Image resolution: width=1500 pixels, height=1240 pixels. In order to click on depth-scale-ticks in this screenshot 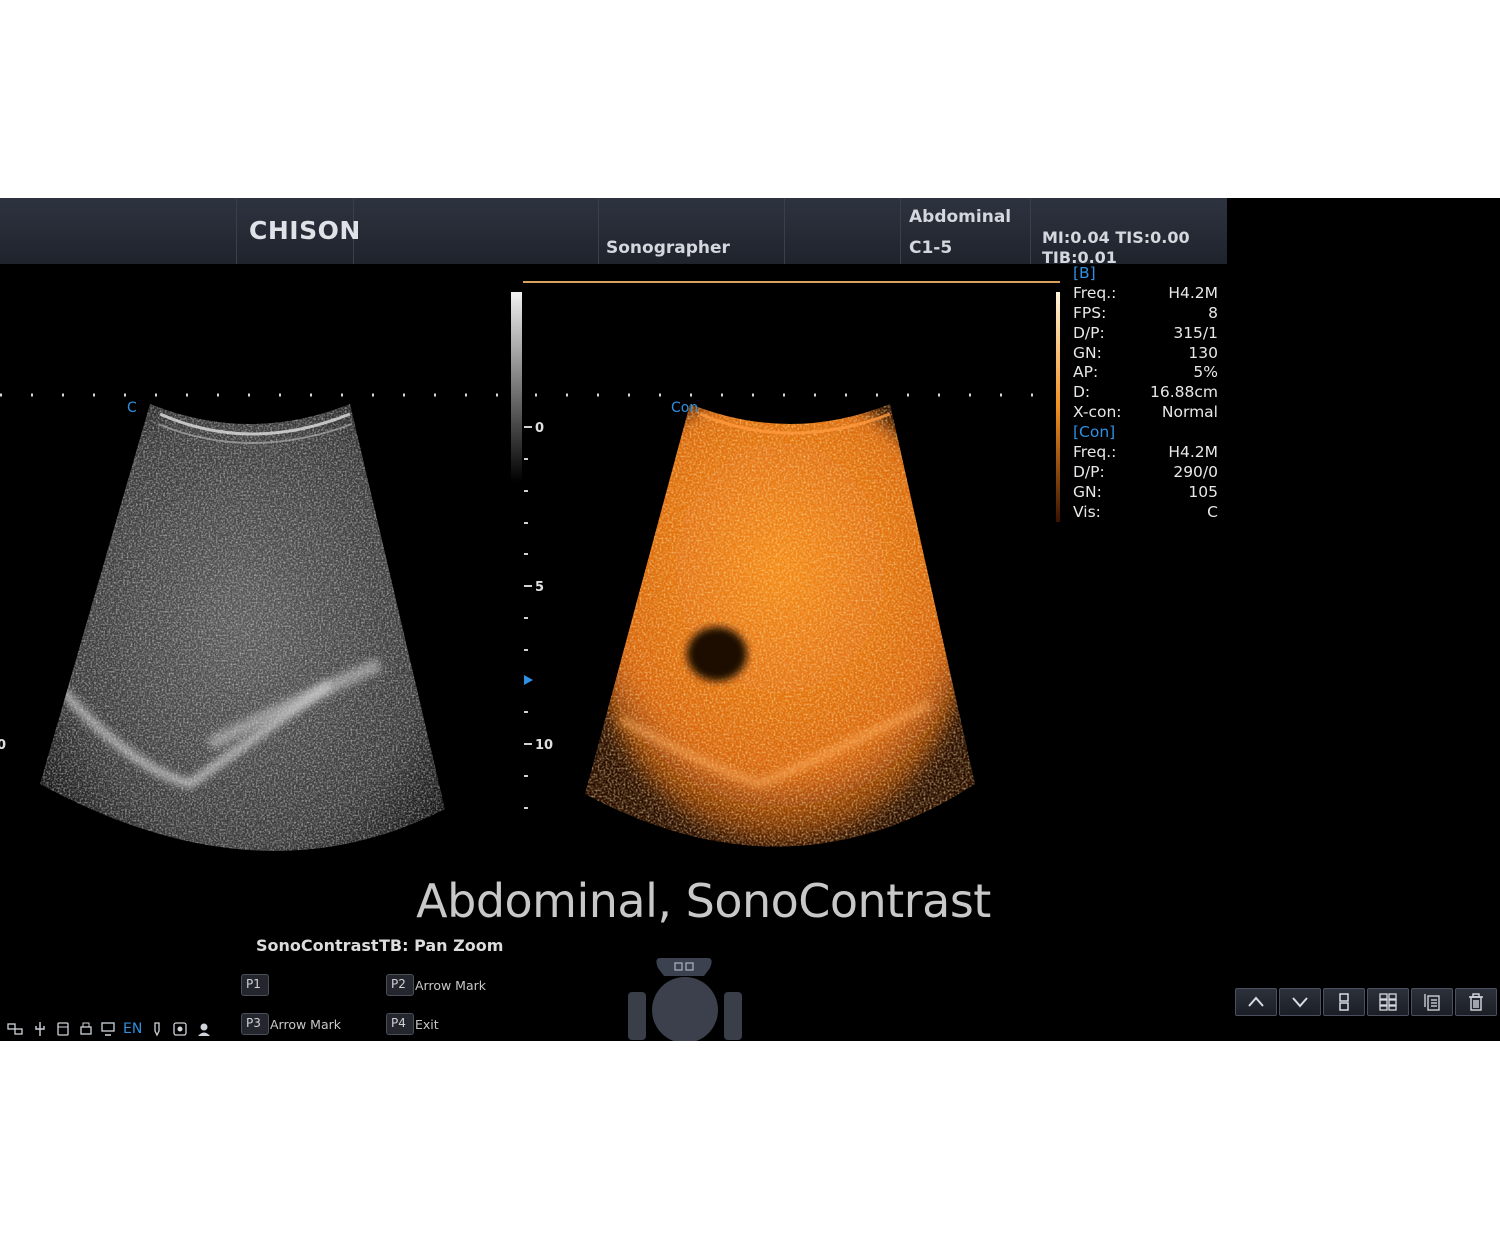, I will do `click(528, 617)`.